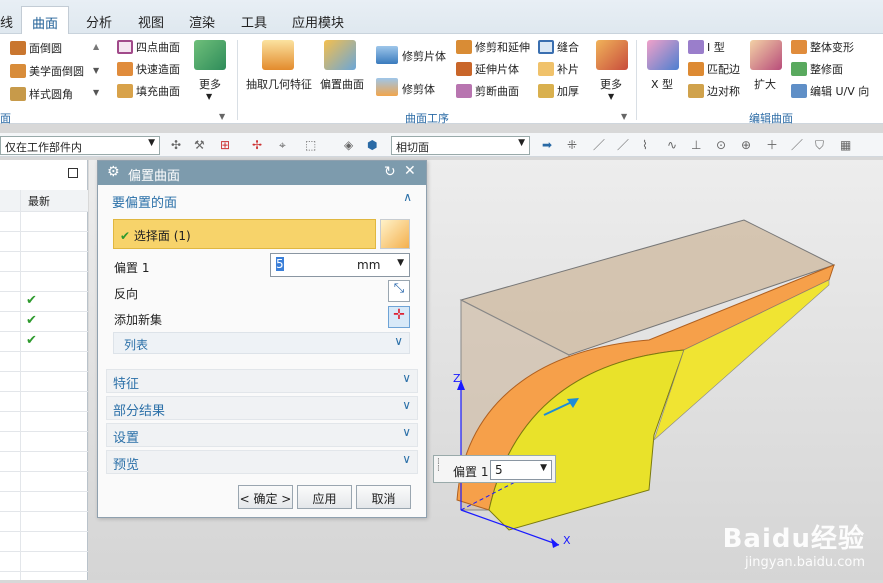 The width and height of the screenshot is (883, 583). I want to click on match-edge-button: 匹配边, so click(714, 69).